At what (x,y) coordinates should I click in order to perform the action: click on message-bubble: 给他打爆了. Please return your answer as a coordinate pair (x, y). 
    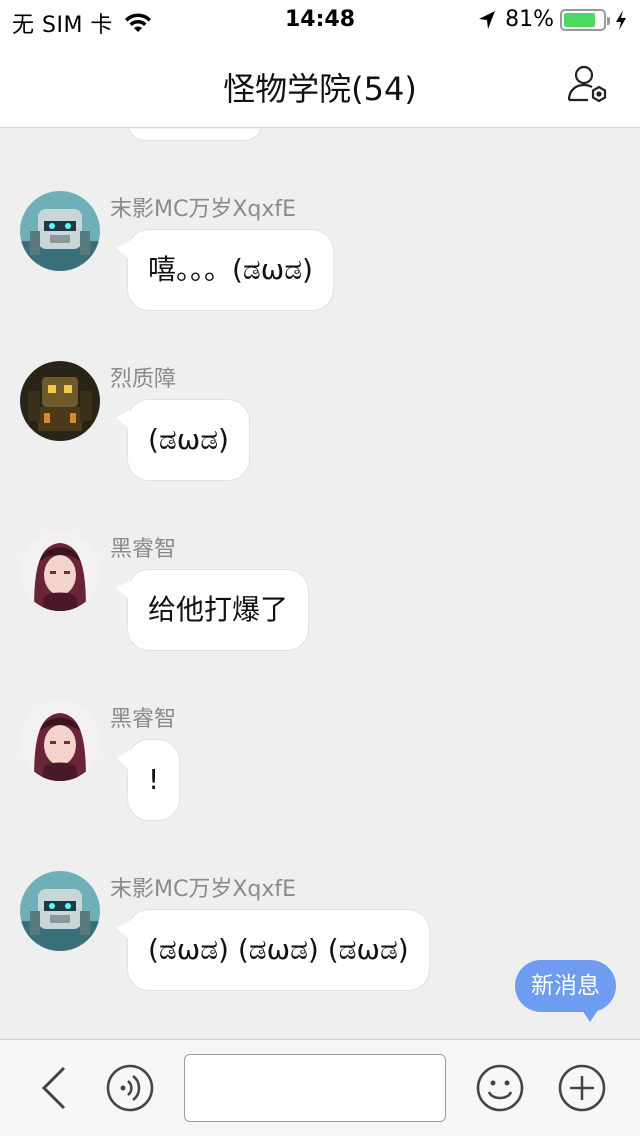
    Looking at the image, I should click on (212, 610).